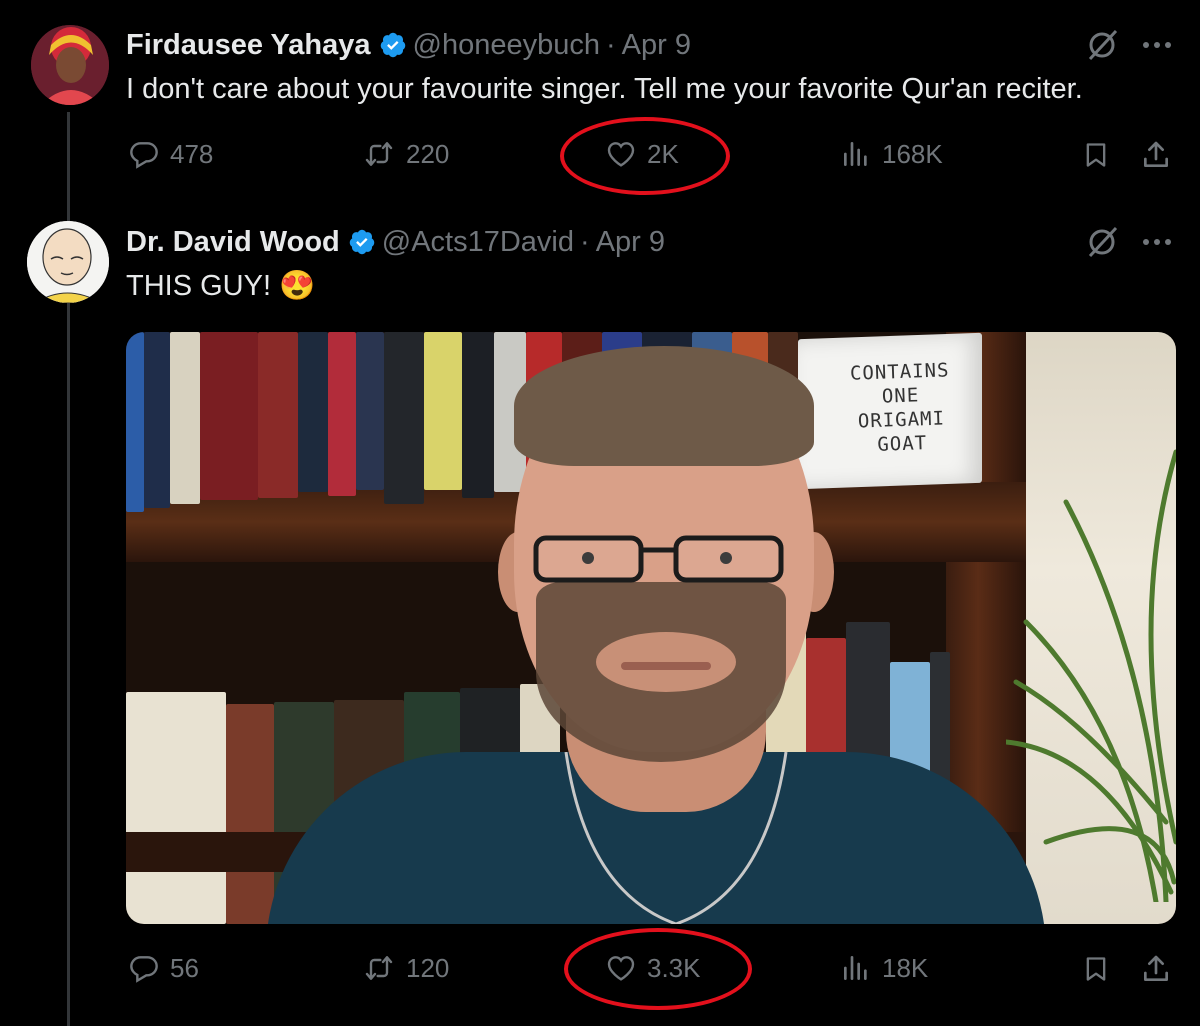  I want to click on box-label: CONTAINS ONE ORIGAMI GOAT, so click(900, 407).